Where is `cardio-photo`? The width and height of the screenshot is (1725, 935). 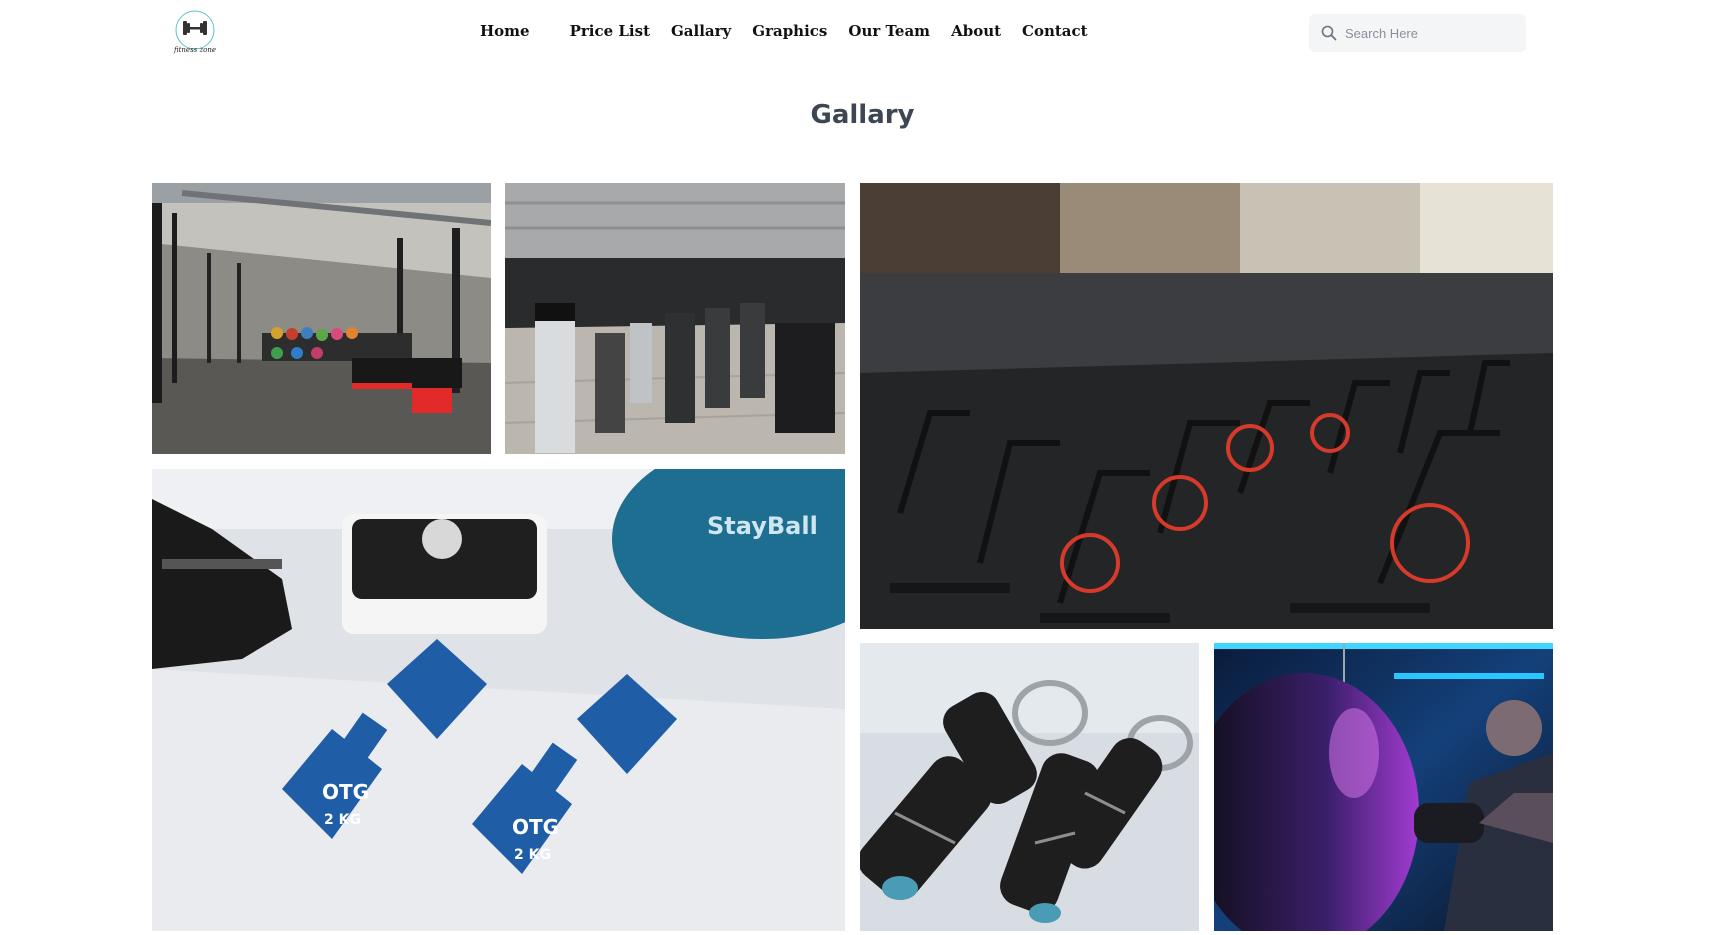
cardio-photo is located at coordinates (675, 318).